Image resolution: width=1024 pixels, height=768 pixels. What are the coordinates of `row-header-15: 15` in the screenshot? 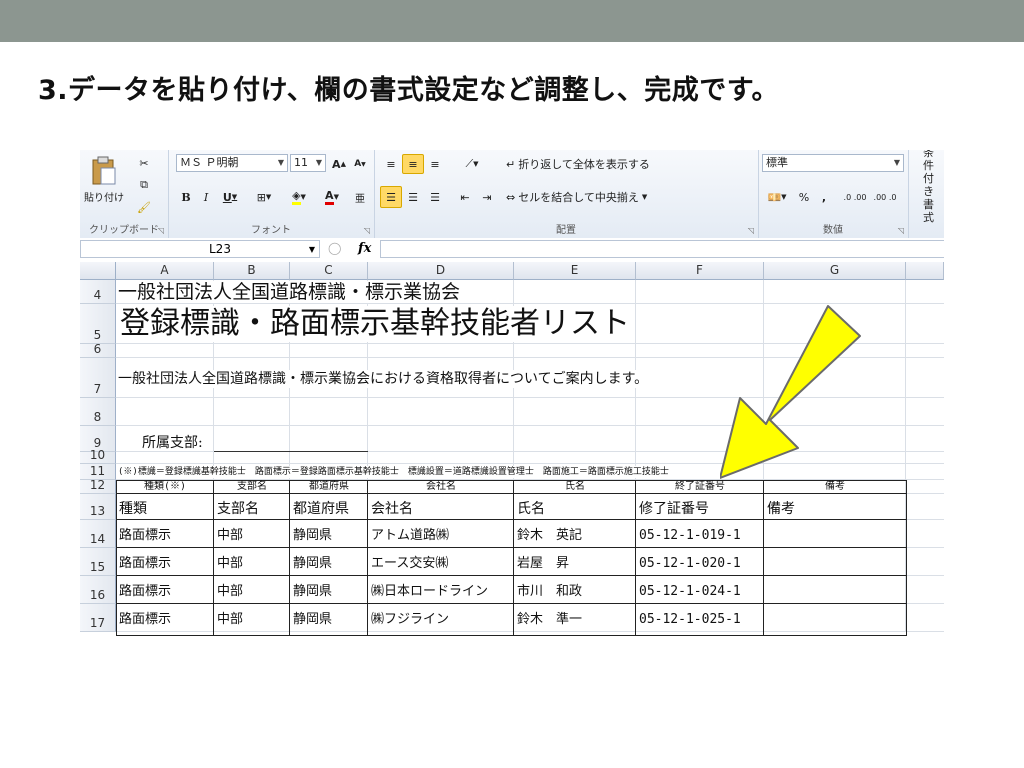 It's located at (98, 562).